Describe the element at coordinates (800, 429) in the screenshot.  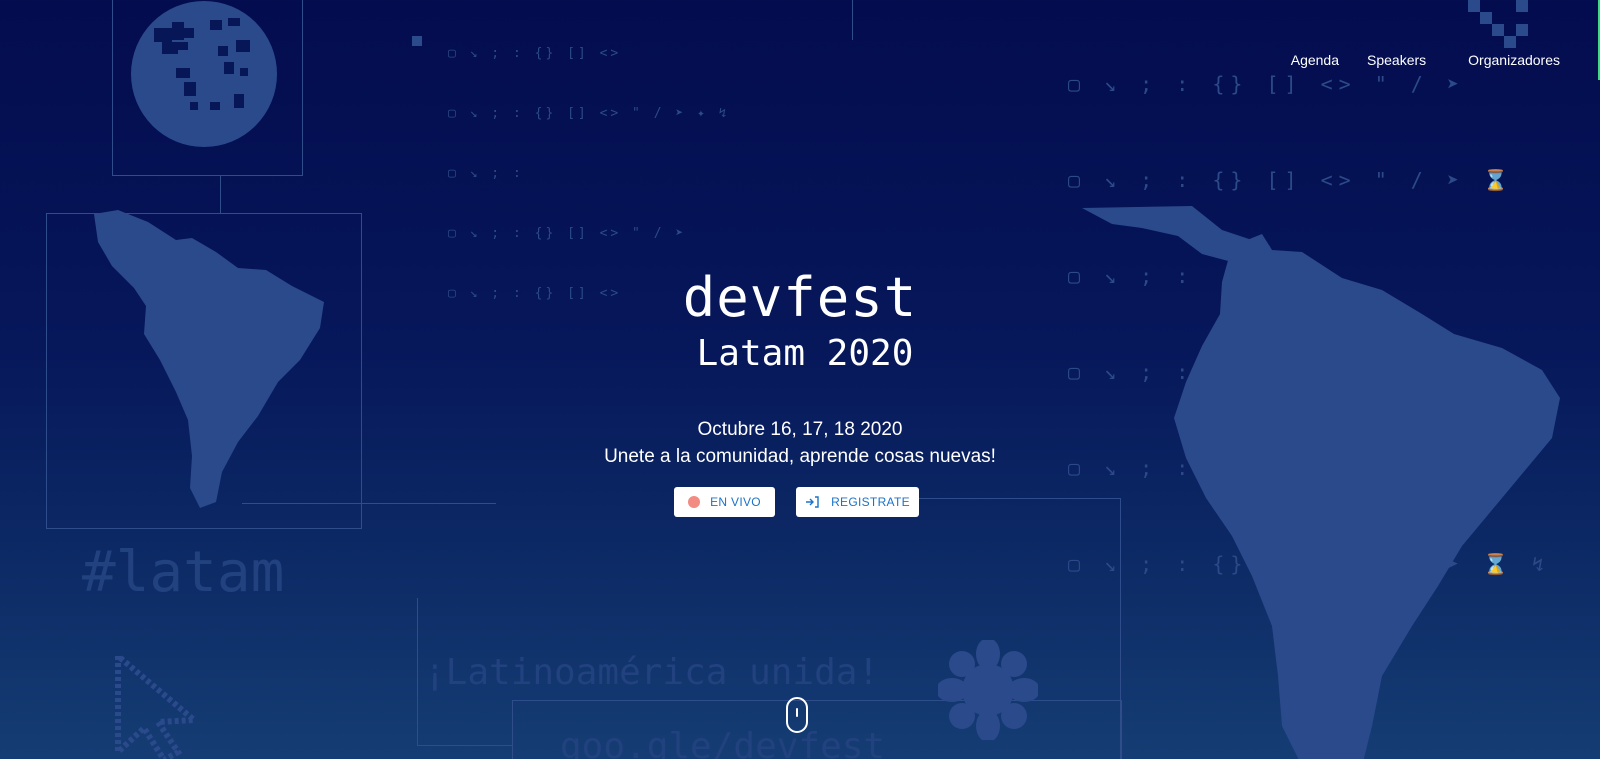
I see `event-dates: Octubre 16, 17, 18 2020` at that location.